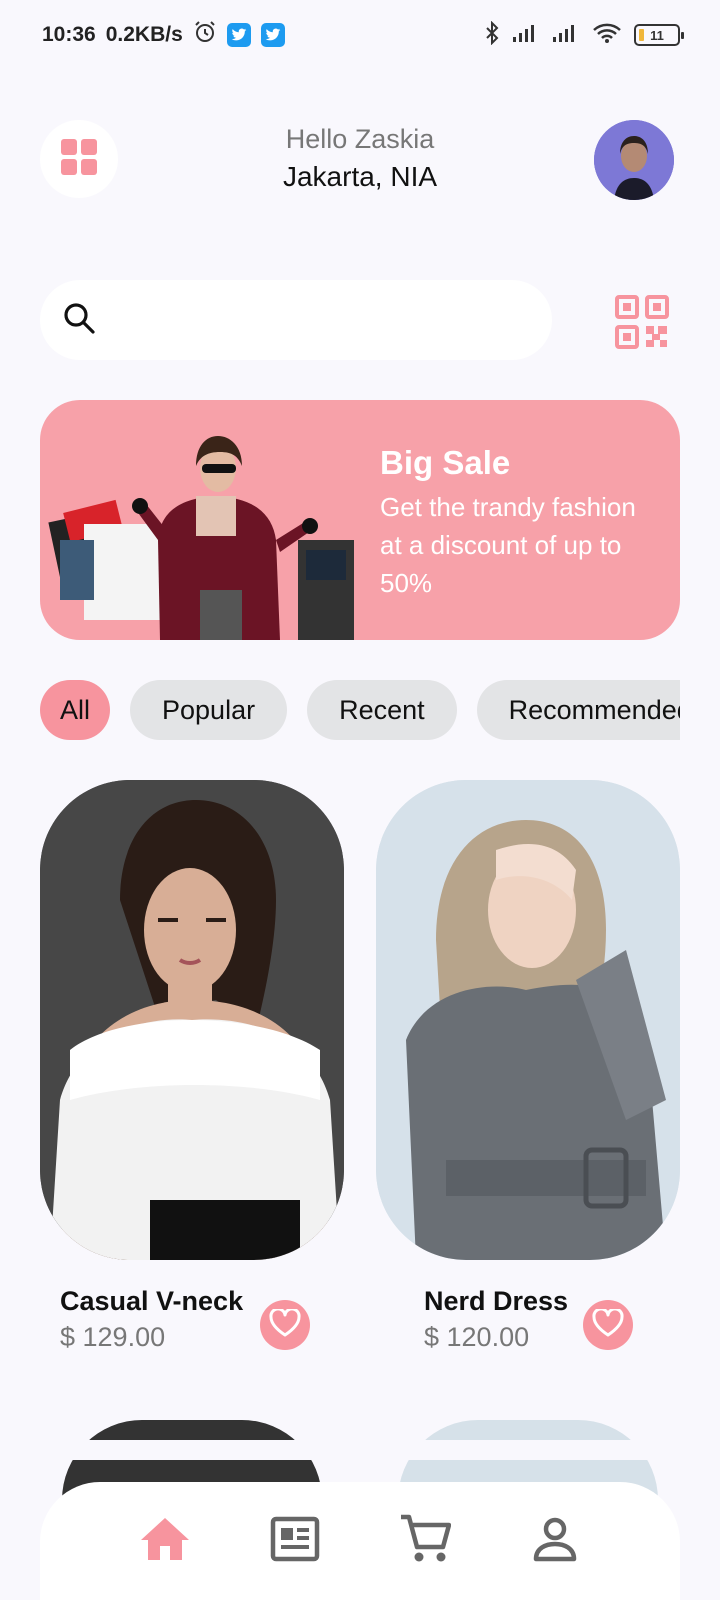  I want to click on tab-all: All, so click(75, 710).